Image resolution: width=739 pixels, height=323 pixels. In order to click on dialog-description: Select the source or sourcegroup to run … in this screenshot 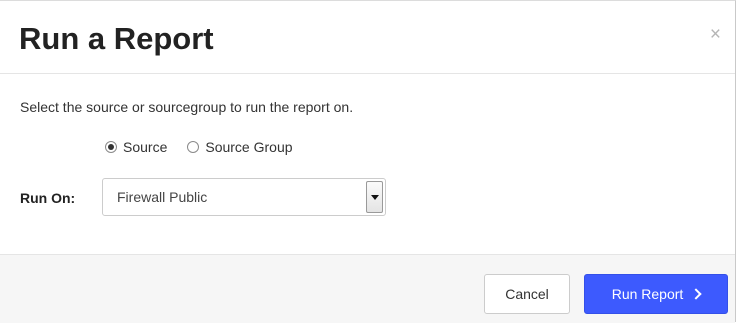, I will do `click(187, 107)`.